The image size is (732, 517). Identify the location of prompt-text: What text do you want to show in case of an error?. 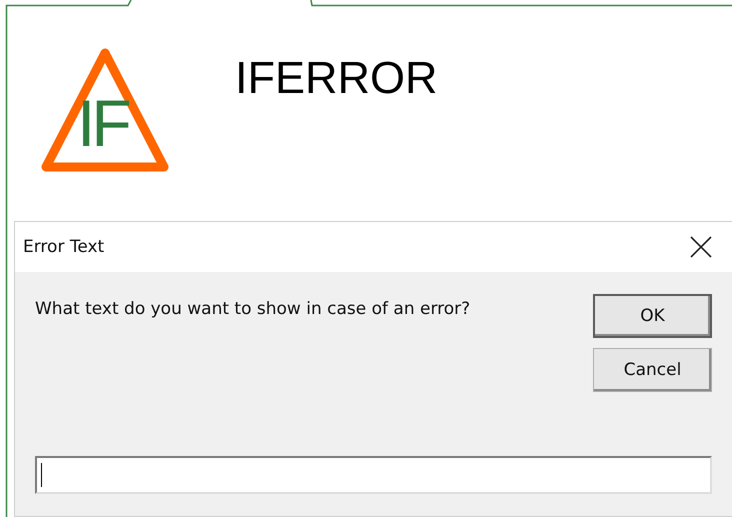
(252, 310).